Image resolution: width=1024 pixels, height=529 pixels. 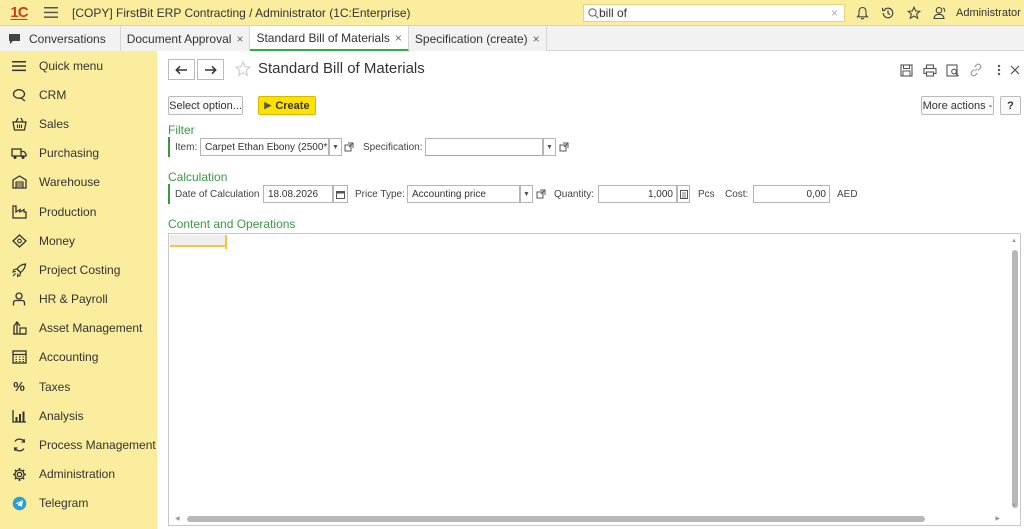 I want to click on top-icons: Administrator, so click(x=937, y=13).